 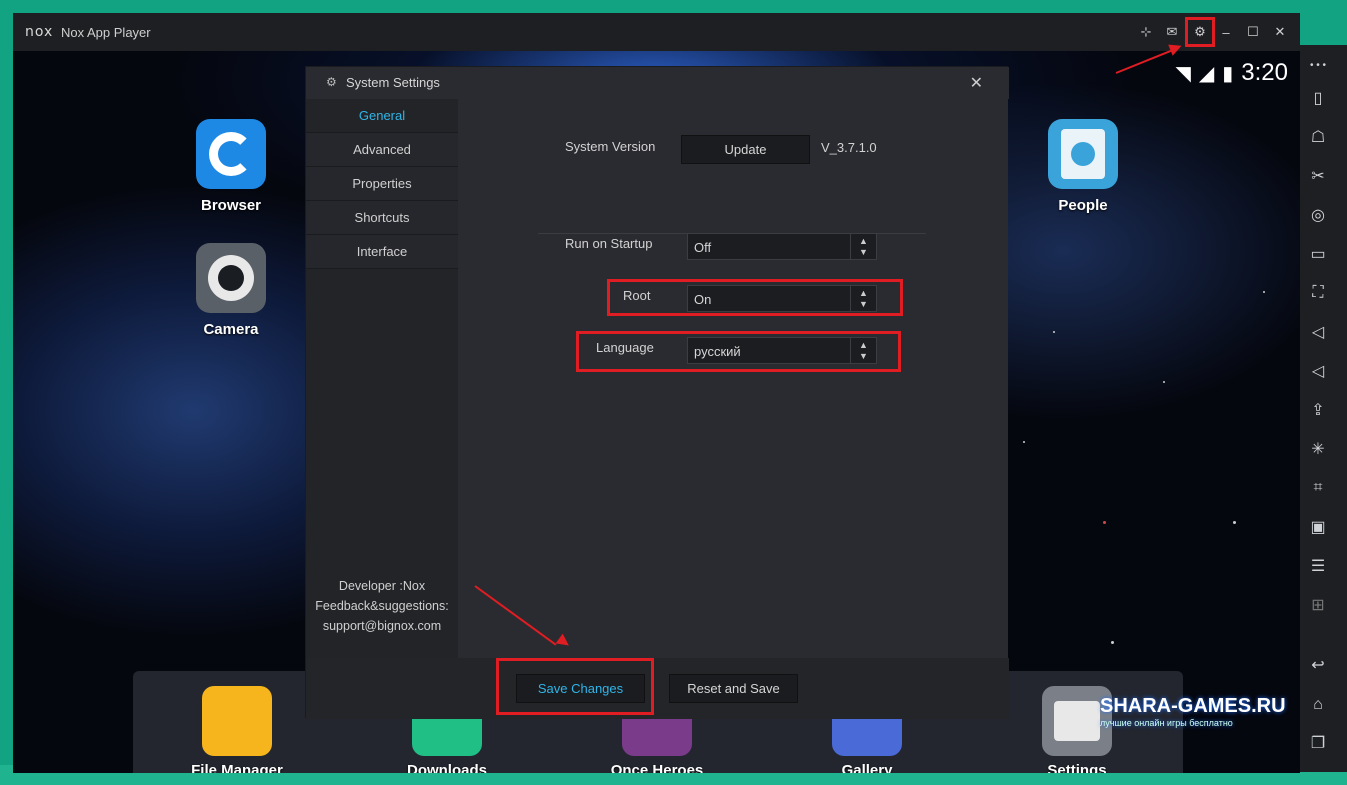 I want to click on multi-instance-icon: ☰, so click(x=1318, y=566).